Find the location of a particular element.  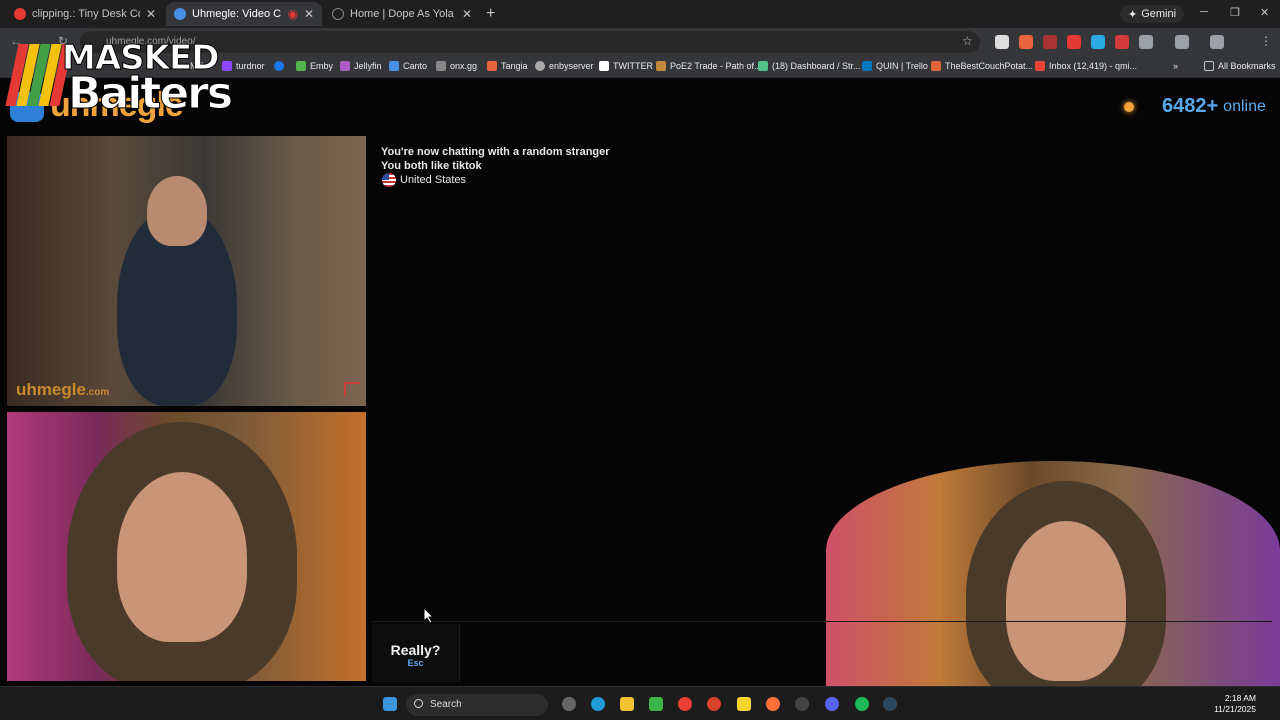

cast-icon is located at coordinates (1182, 42).